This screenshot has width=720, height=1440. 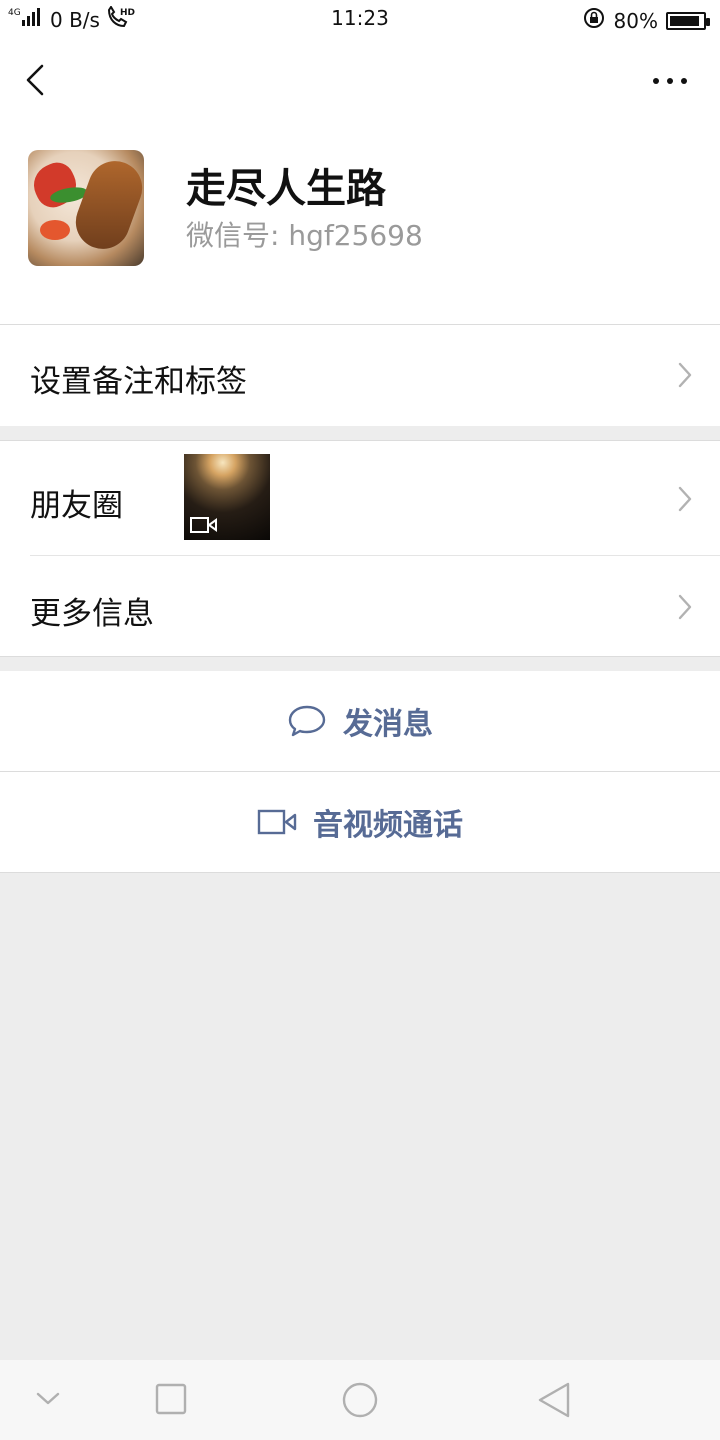 What do you see at coordinates (277, 822) in the screenshot?
I see `video-camera-icon` at bounding box center [277, 822].